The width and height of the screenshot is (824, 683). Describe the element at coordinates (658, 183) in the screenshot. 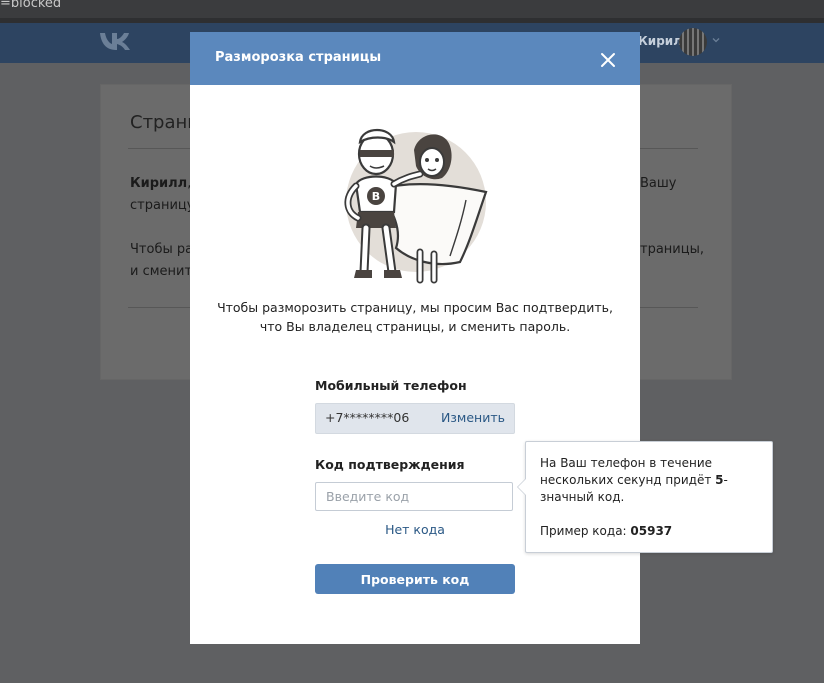

I see `background-text: Вашу` at that location.